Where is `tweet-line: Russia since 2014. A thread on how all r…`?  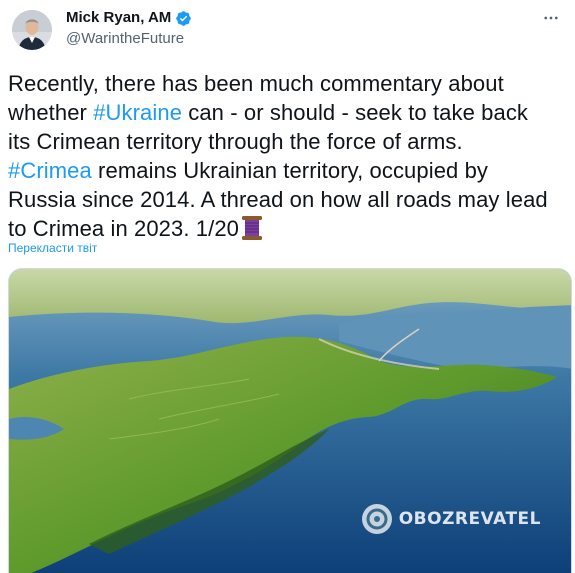 tweet-line: Russia since 2014. A thread on how all r… is located at coordinates (278, 199).